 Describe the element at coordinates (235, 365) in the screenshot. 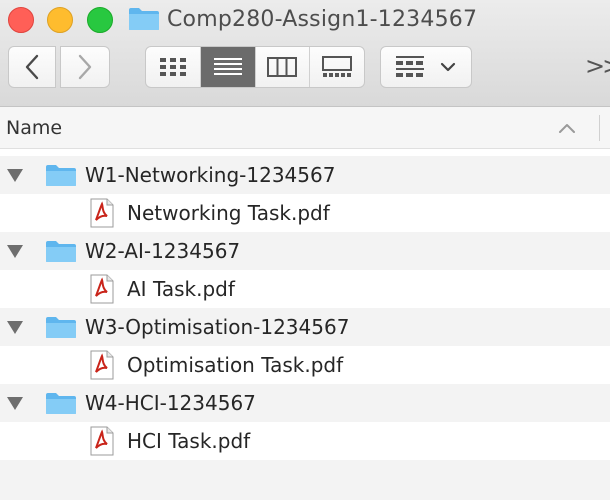

I see `file-name: Optimisation Task.pdf` at that location.